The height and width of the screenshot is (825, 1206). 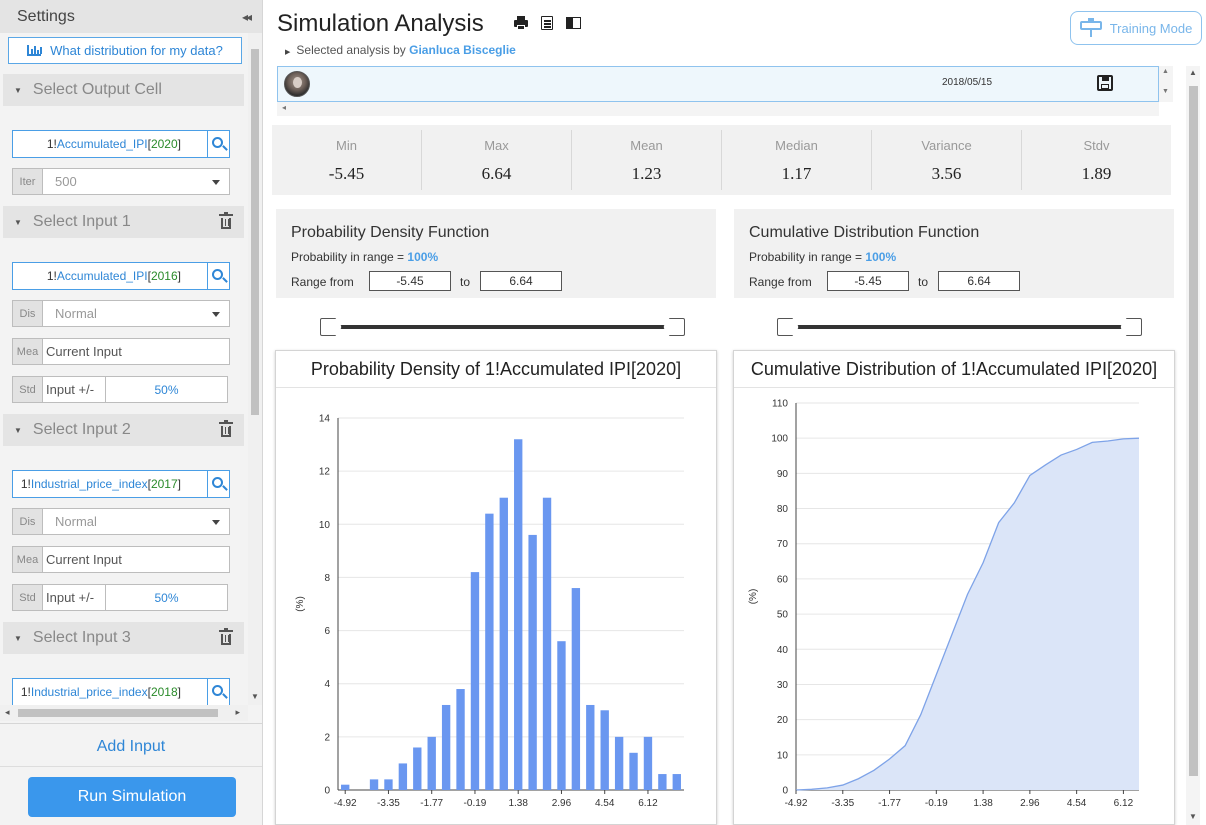 What do you see at coordinates (121, 313) in the screenshot?
I see `input-1-distribution-select: Dis Normal` at bounding box center [121, 313].